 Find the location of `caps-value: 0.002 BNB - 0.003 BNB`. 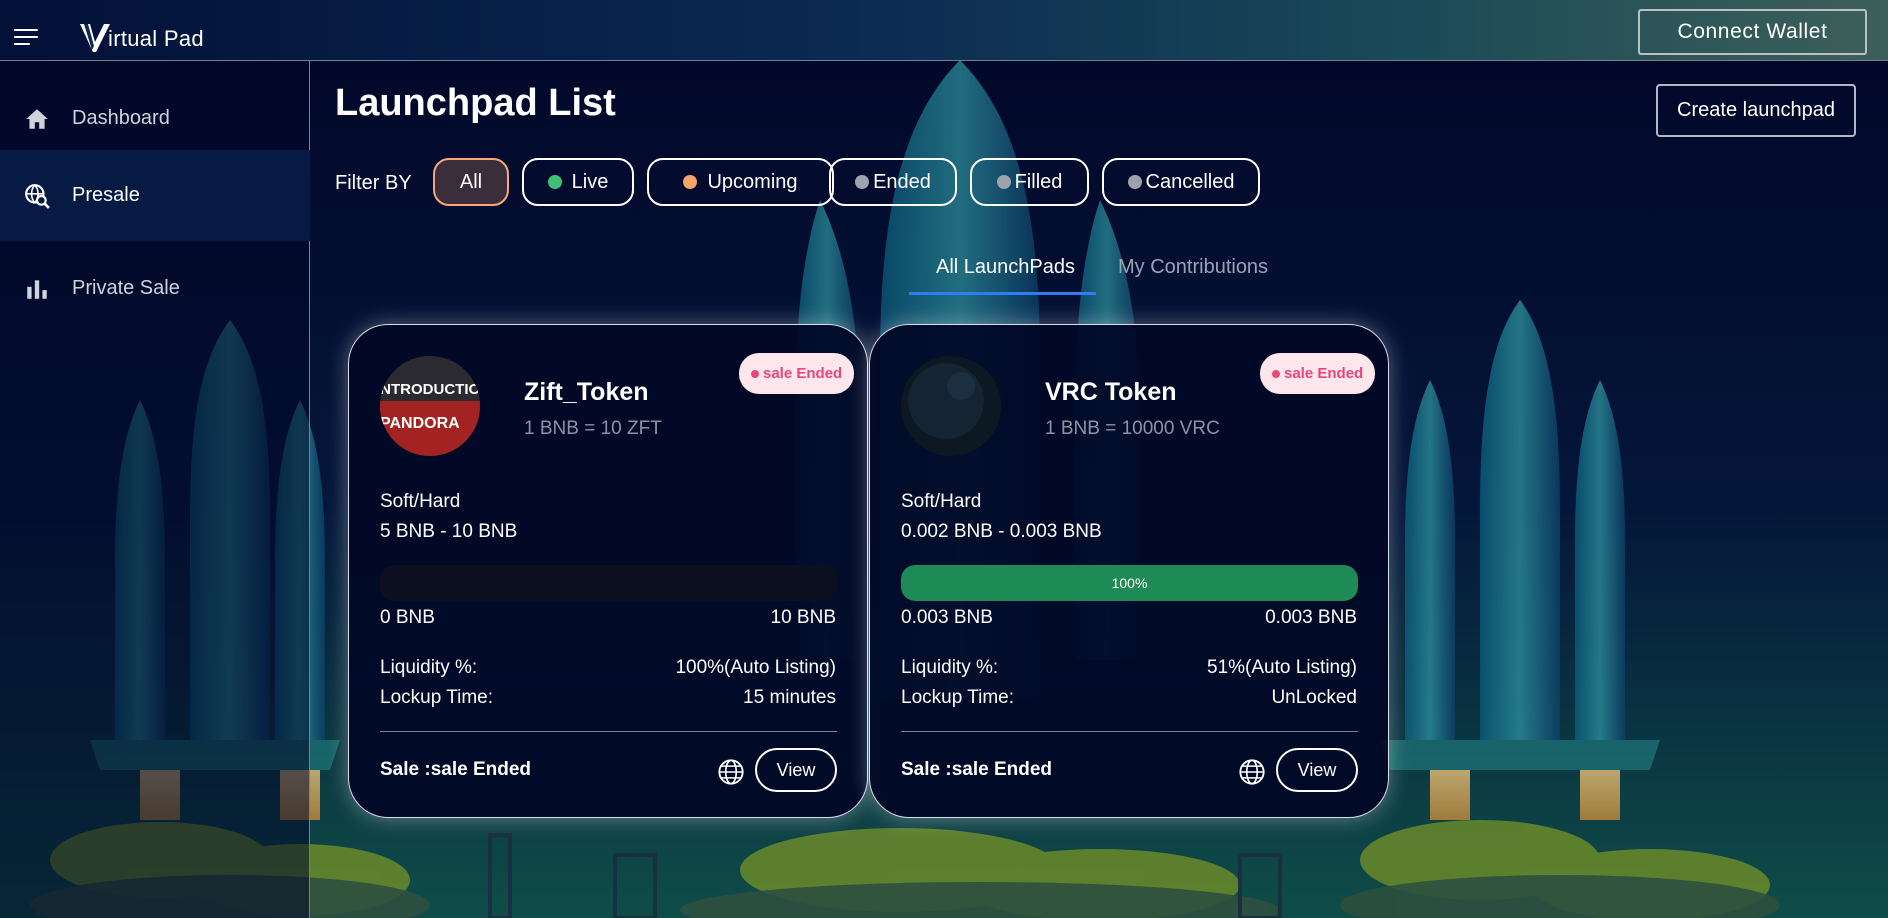

caps-value: 0.002 BNB - 0.003 BNB is located at coordinates (1001, 531).